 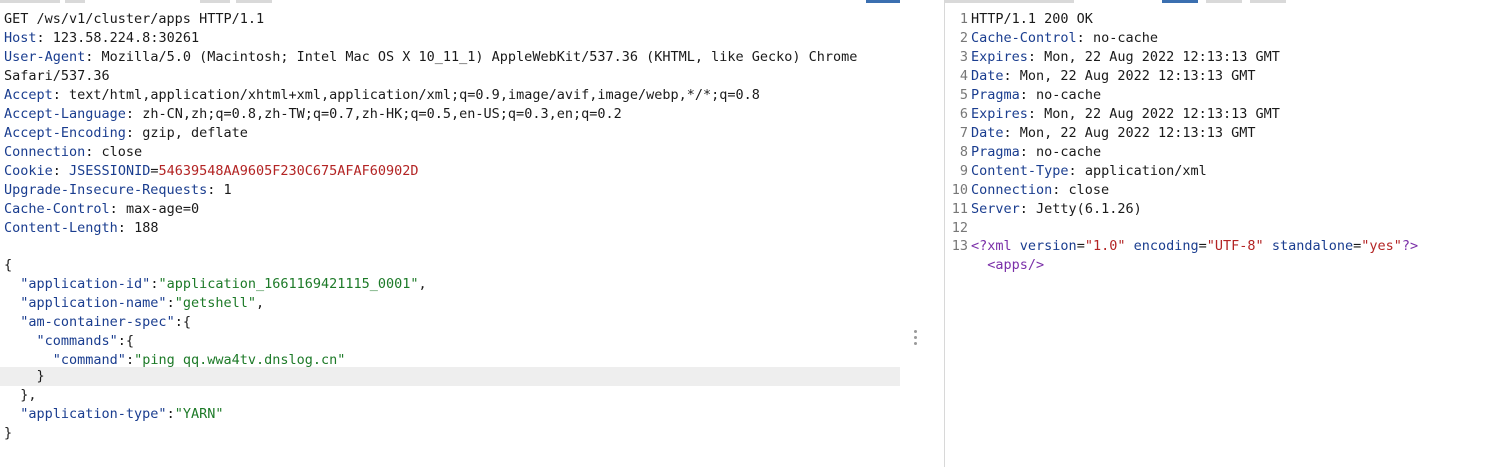 What do you see at coordinates (73, 152) in the screenshot?
I see `header-line: Connection: close` at bounding box center [73, 152].